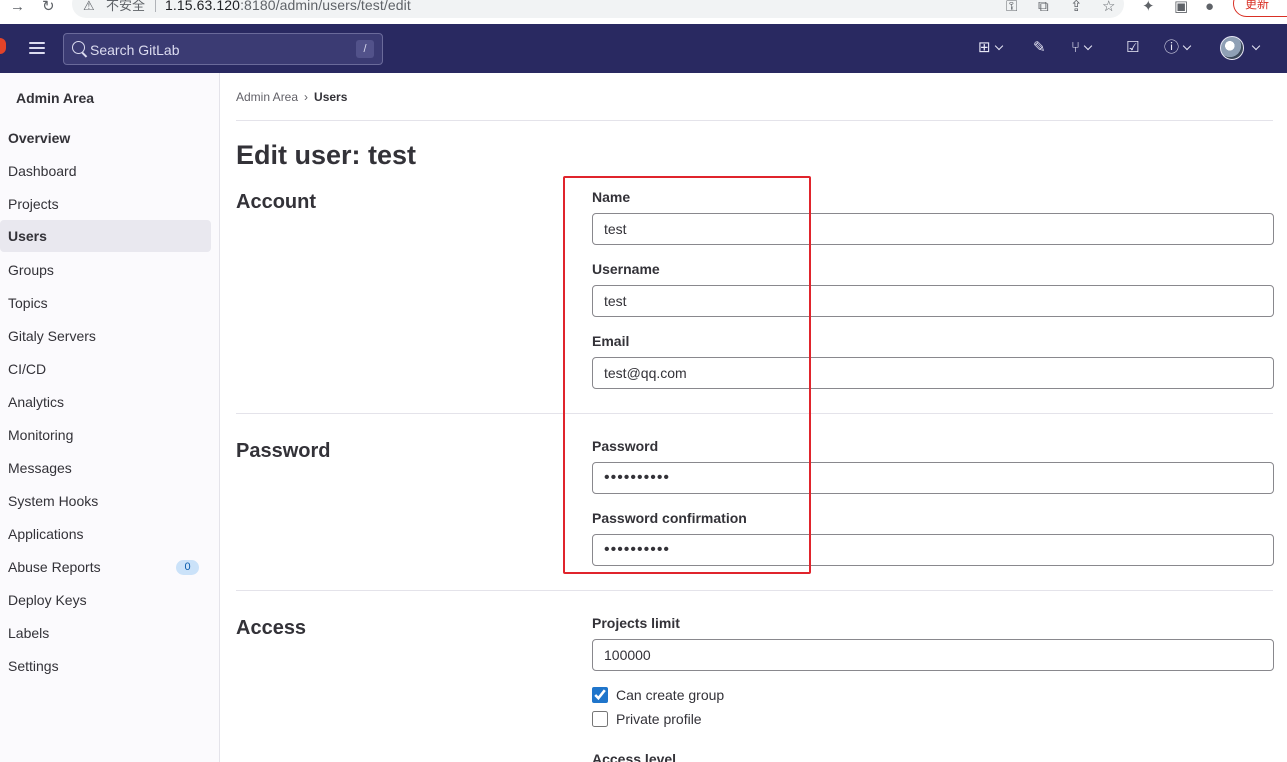 The height and width of the screenshot is (762, 1287). Describe the element at coordinates (634, 756) in the screenshot. I see `access-level-label: Access level` at that location.